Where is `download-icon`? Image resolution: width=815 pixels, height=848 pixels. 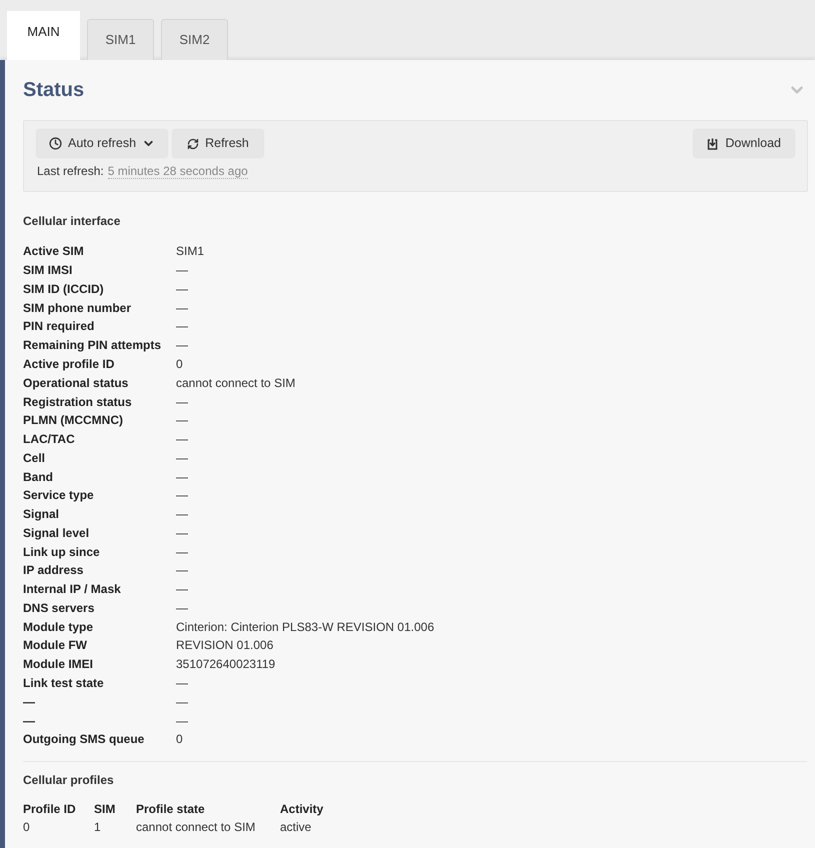
download-icon is located at coordinates (712, 144).